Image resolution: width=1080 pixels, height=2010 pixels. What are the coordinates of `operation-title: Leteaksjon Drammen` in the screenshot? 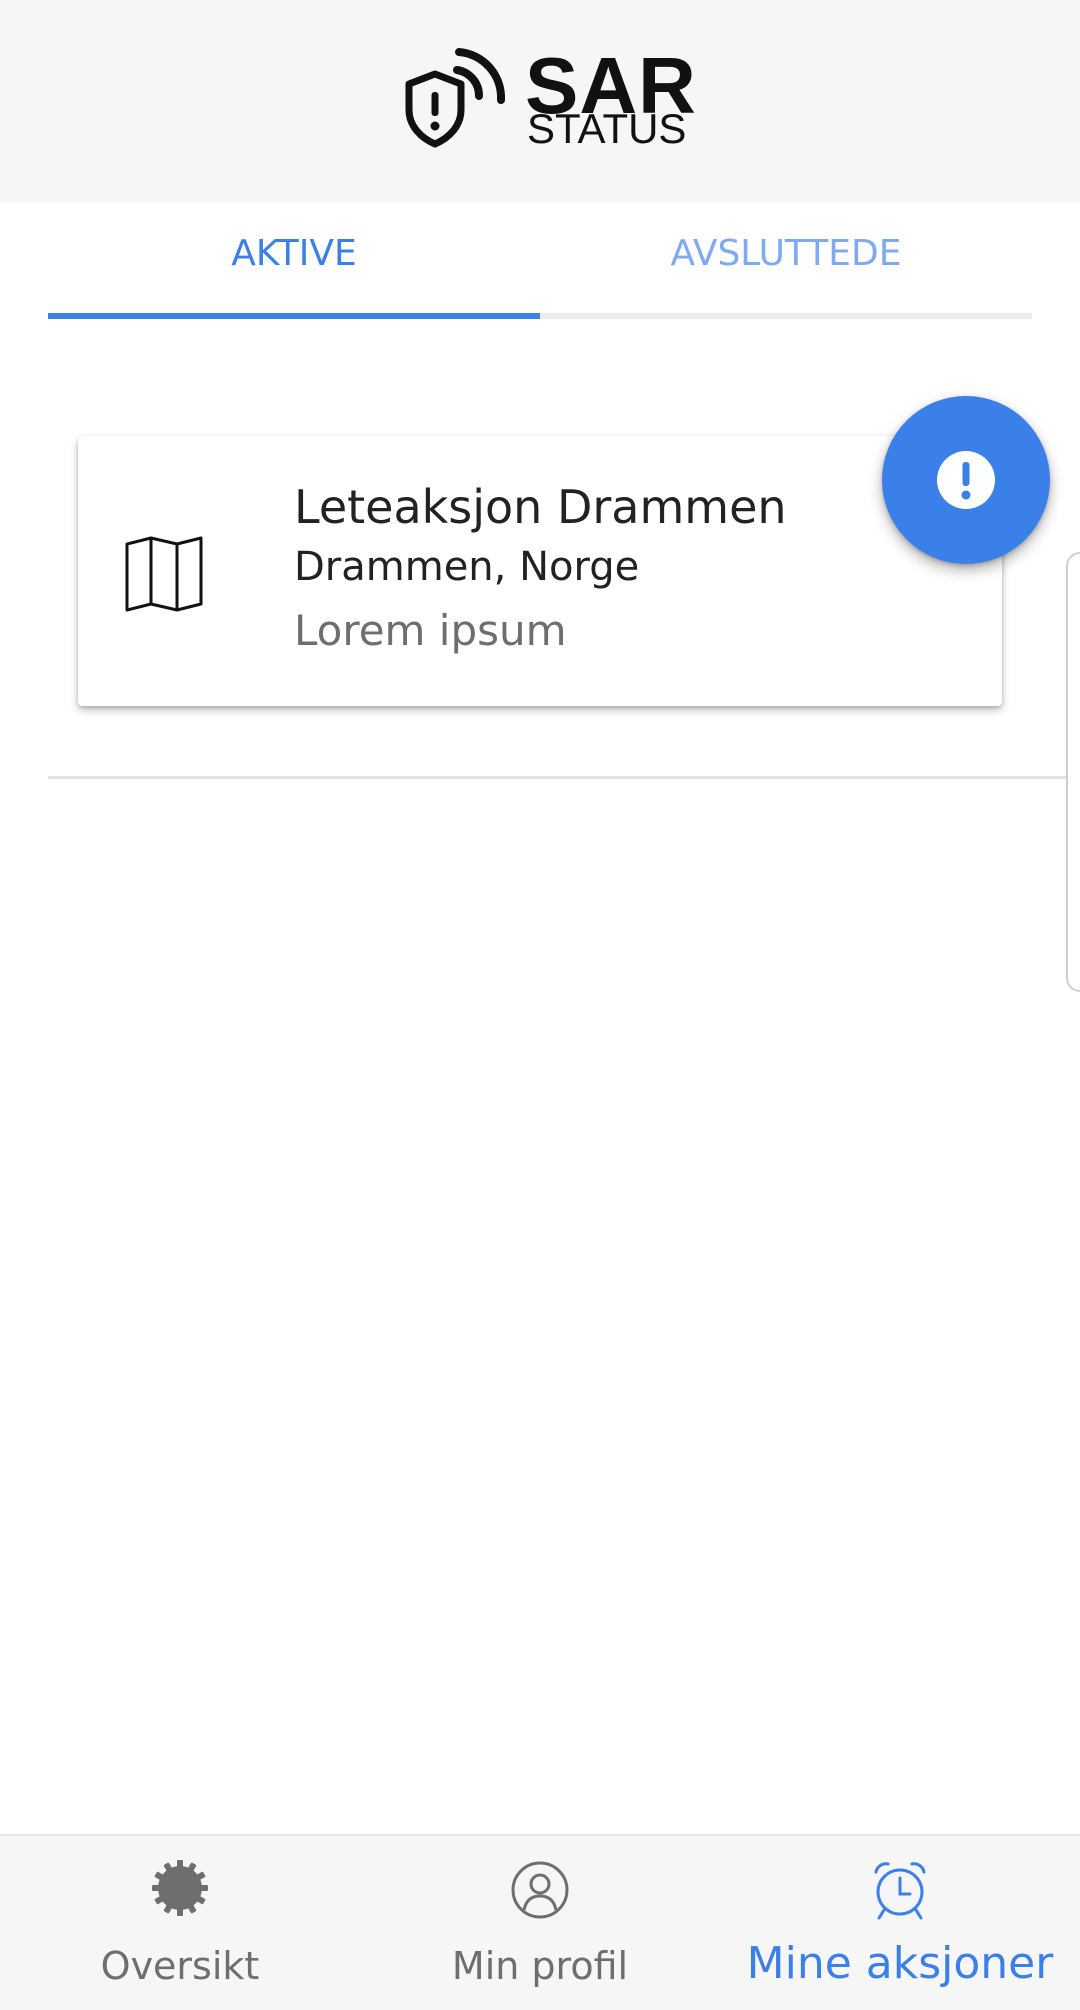 It's located at (540, 507).